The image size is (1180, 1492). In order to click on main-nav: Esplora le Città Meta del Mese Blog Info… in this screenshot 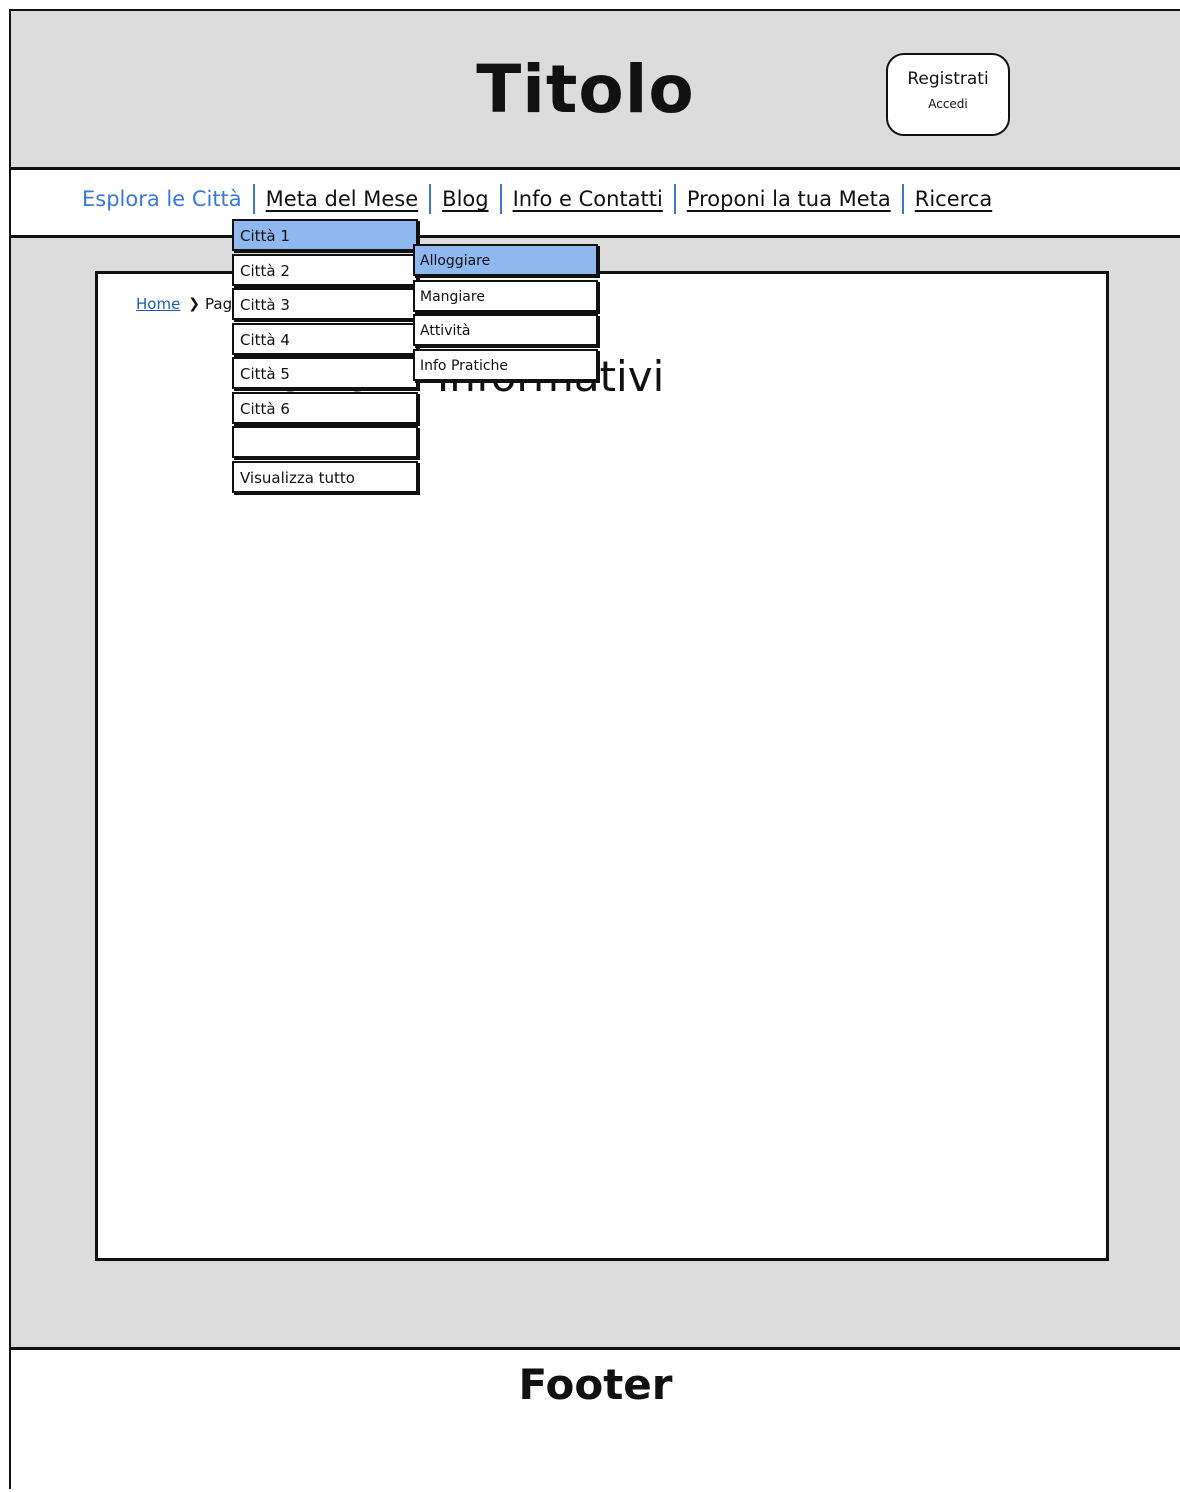, I will do `click(537, 199)`.